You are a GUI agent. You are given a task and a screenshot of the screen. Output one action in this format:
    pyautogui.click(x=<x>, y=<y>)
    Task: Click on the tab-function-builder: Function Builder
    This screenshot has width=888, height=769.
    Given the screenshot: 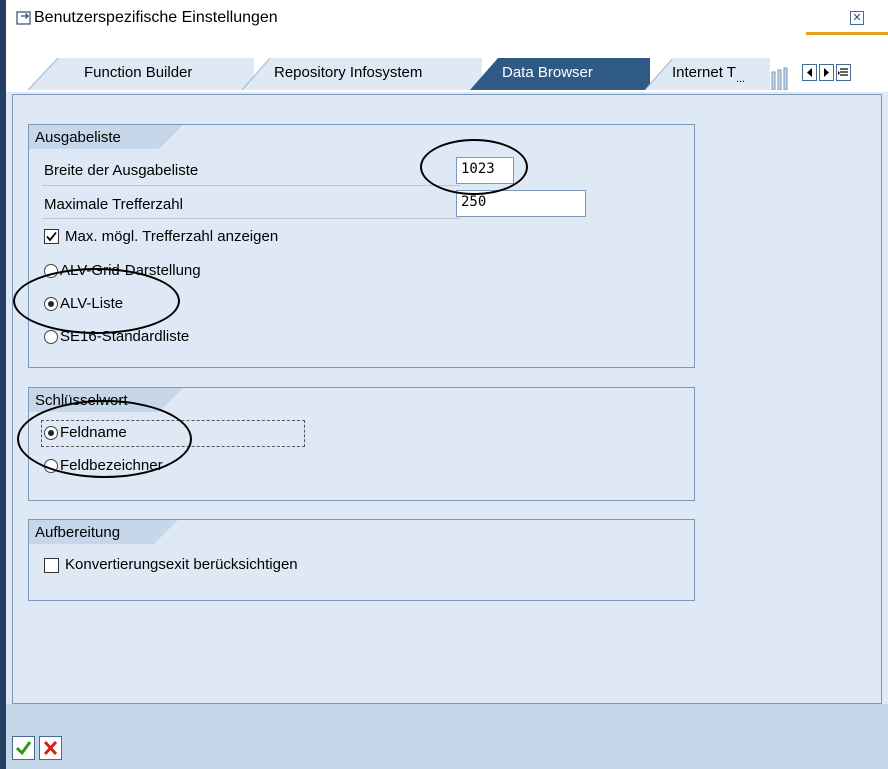 What is the action you would take?
    pyautogui.click(x=159, y=74)
    